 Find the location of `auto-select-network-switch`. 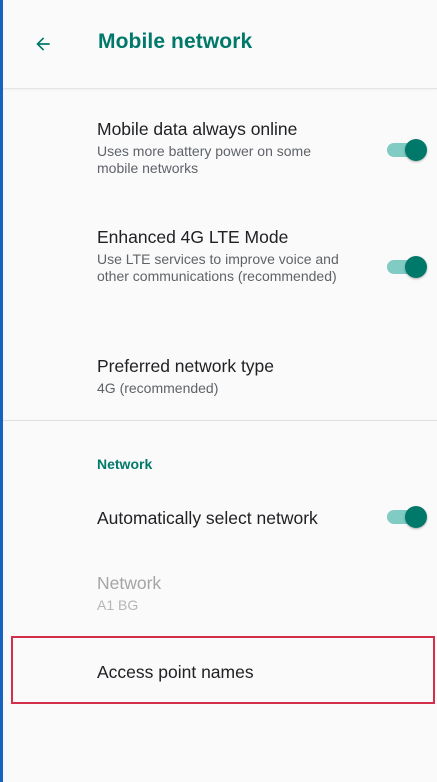

auto-select-network-switch is located at coordinates (407, 516).